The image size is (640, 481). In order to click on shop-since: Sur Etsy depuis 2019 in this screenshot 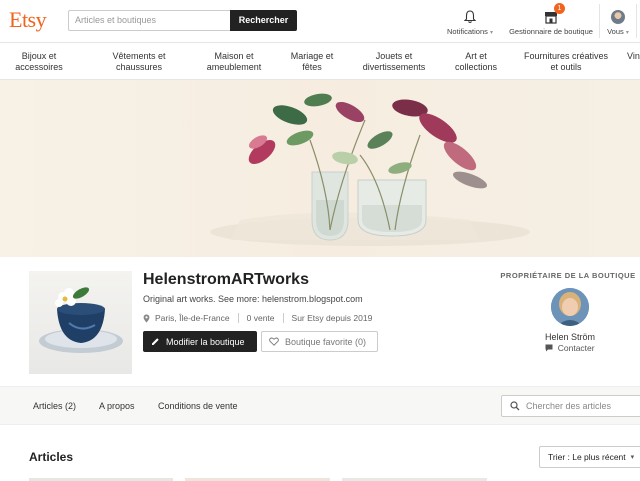, I will do `click(332, 318)`.